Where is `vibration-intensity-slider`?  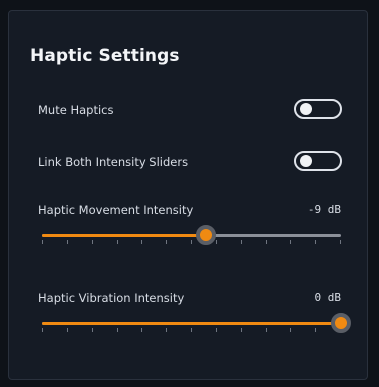 vibration-intensity-slider is located at coordinates (196, 324).